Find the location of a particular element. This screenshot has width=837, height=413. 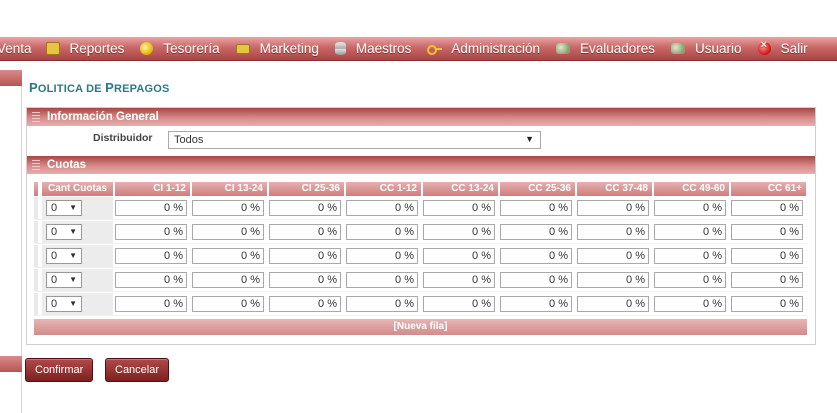

menu-item-salir: Salir is located at coordinates (782, 47).